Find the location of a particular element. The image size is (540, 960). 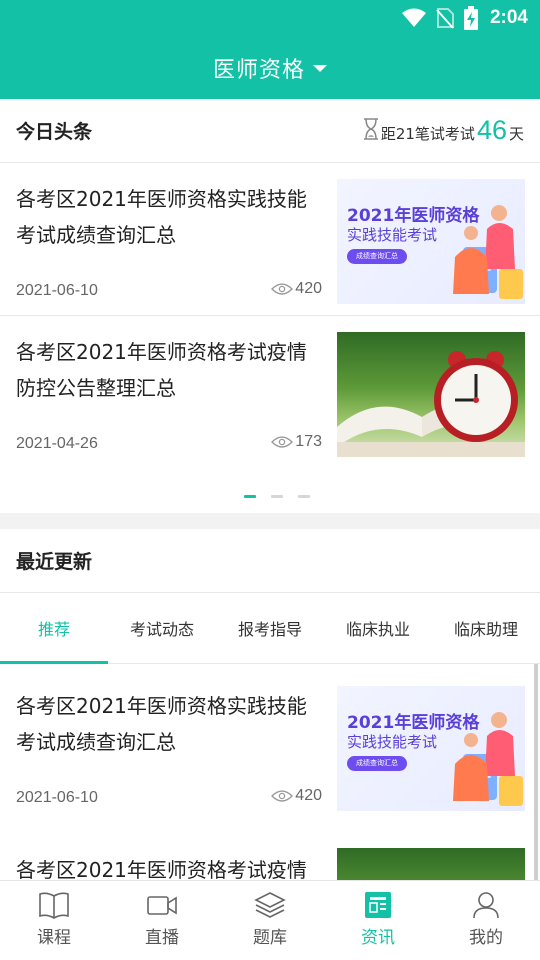

scrollbar is located at coordinates (536, 772).